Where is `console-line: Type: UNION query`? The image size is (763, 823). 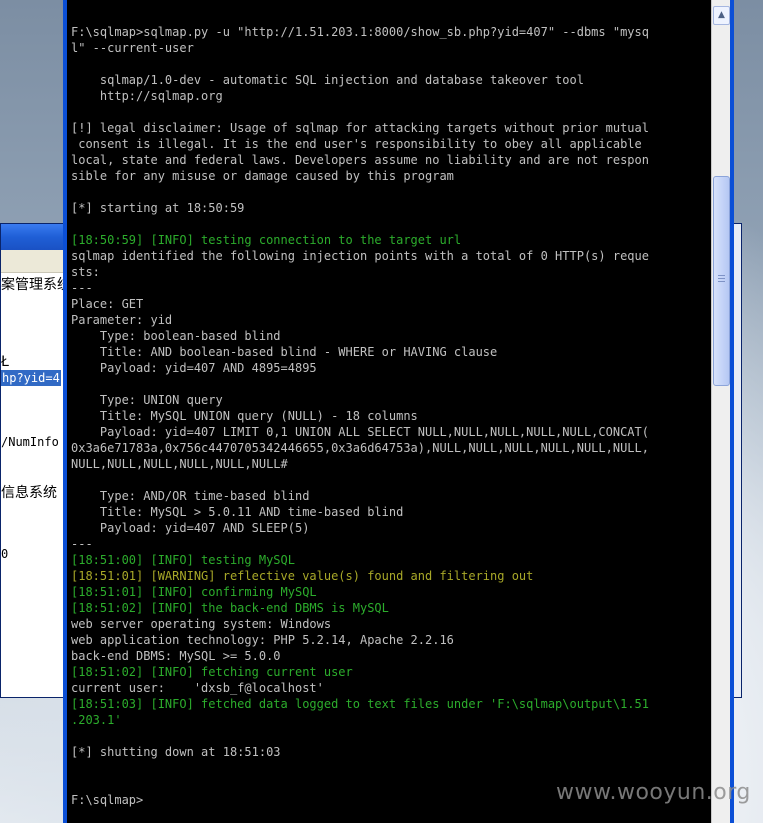
console-line: Type: UNION query is located at coordinates (147, 400).